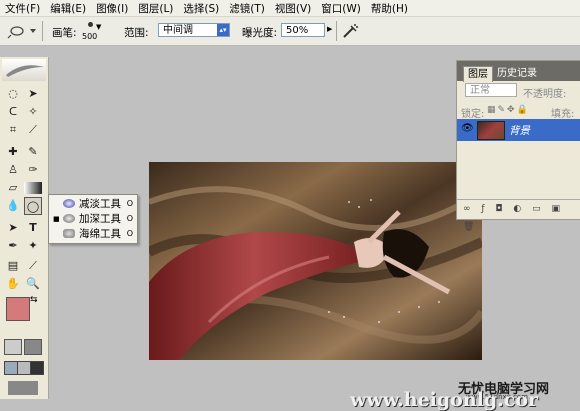 This screenshot has height=411, width=580. I want to click on options-bar: 画笔: 500 ▼ 范围: 中间调 ▴▾ 曝光度: 50% ▶, so click(290, 31).